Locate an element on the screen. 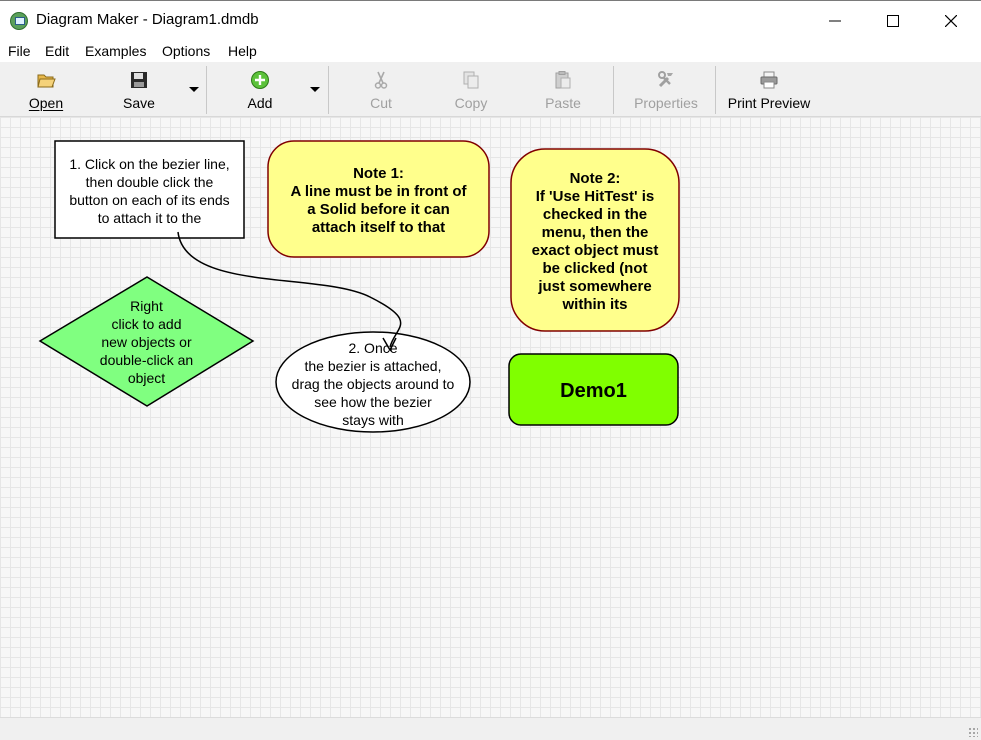  diamond-line: Right is located at coordinates (146, 306).